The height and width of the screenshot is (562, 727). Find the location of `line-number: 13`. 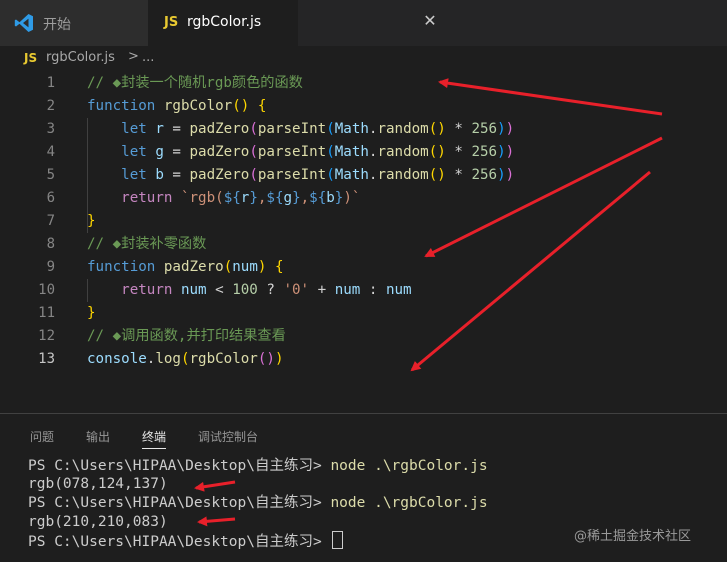

line-number: 13 is located at coordinates (46, 359).